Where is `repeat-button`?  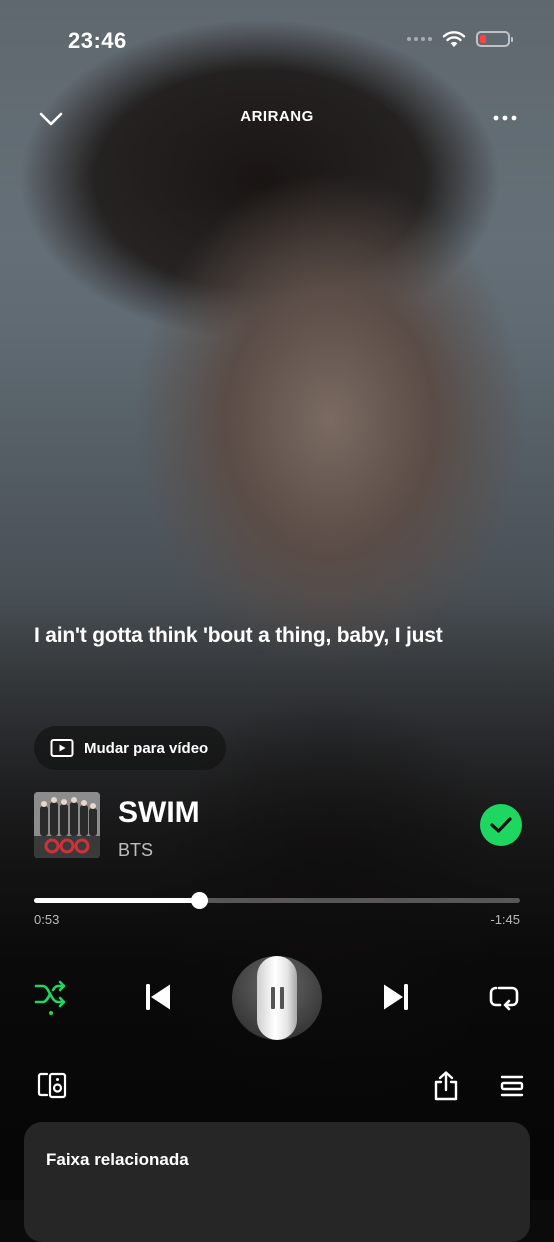 repeat-button is located at coordinates (504, 997).